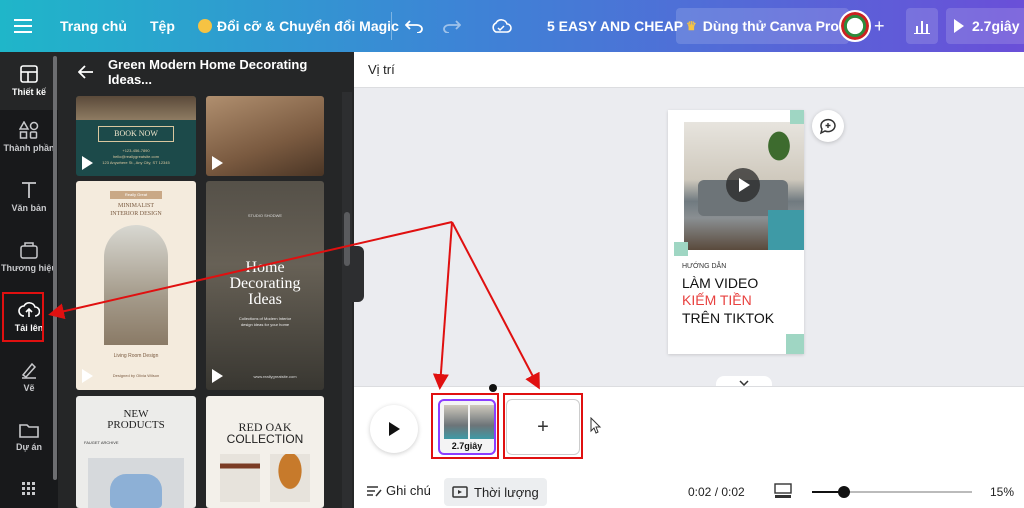  I want to click on redo-icon, so click(452, 26).